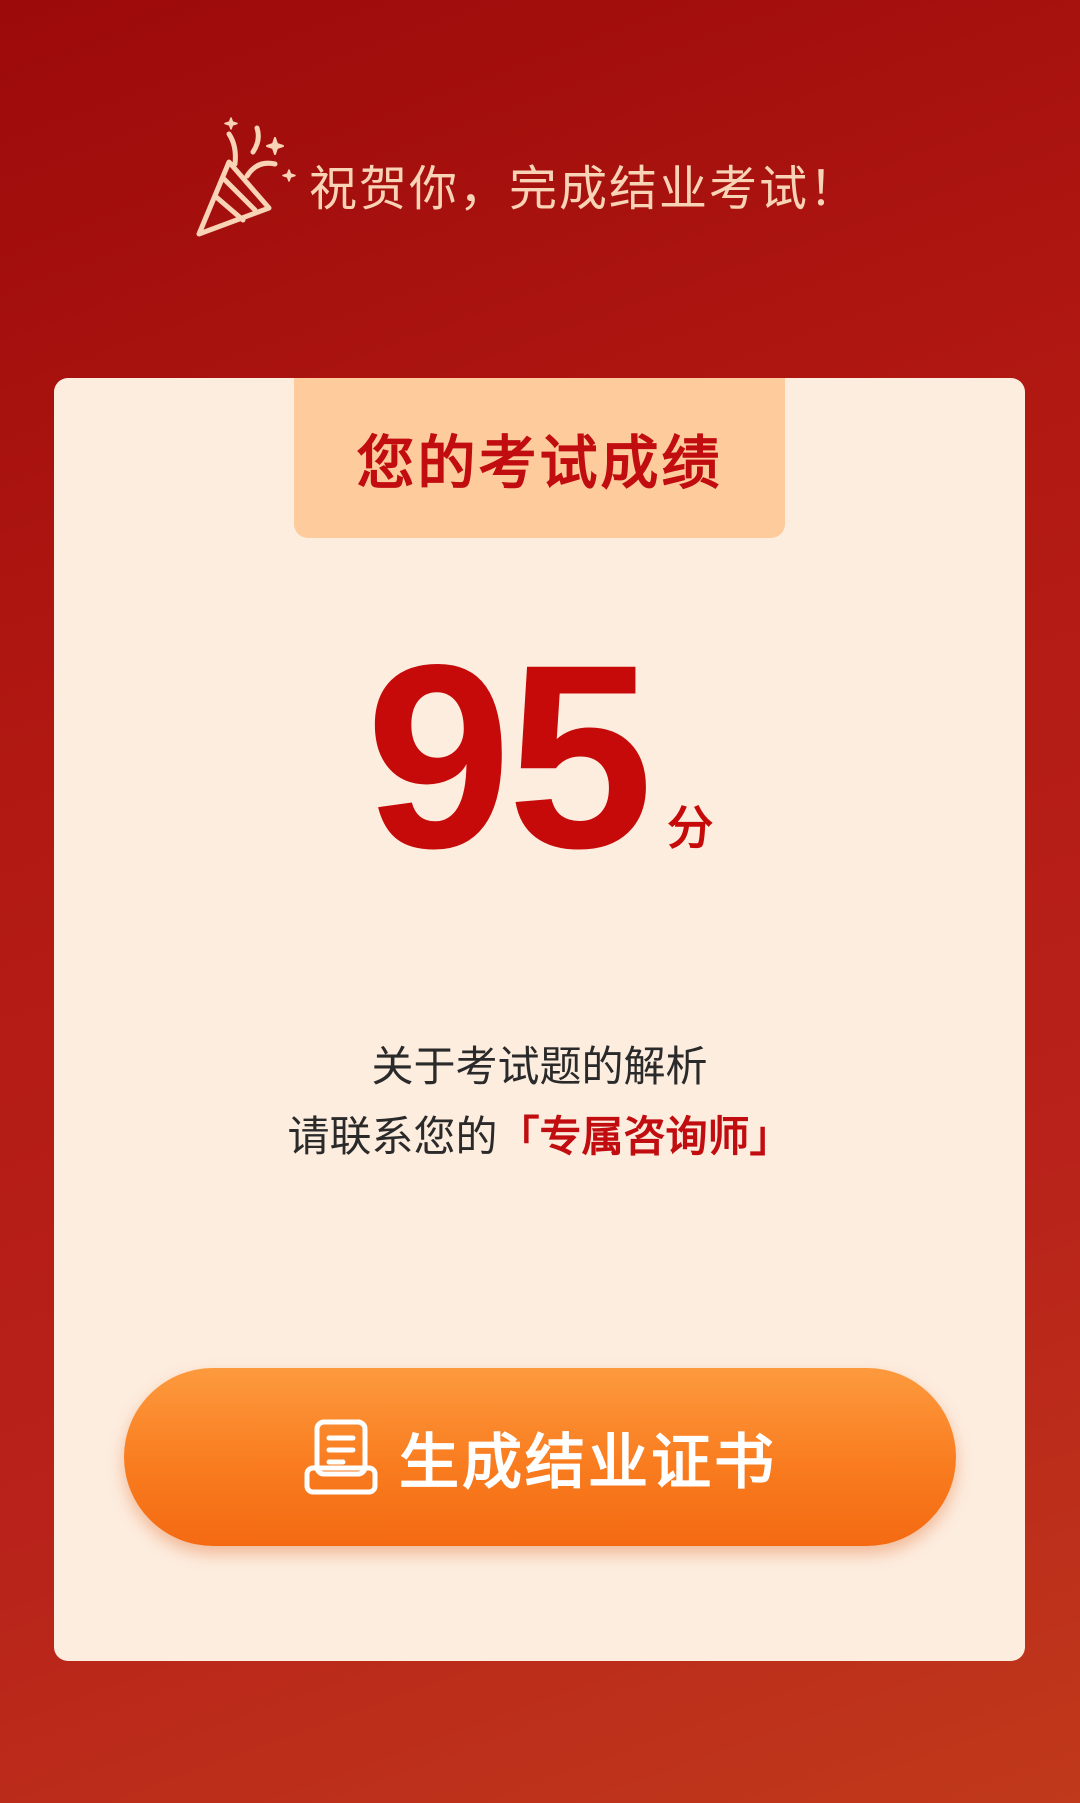 The width and height of the screenshot is (1080, 1803). I want to click on document-icon, so click(341, 1457).